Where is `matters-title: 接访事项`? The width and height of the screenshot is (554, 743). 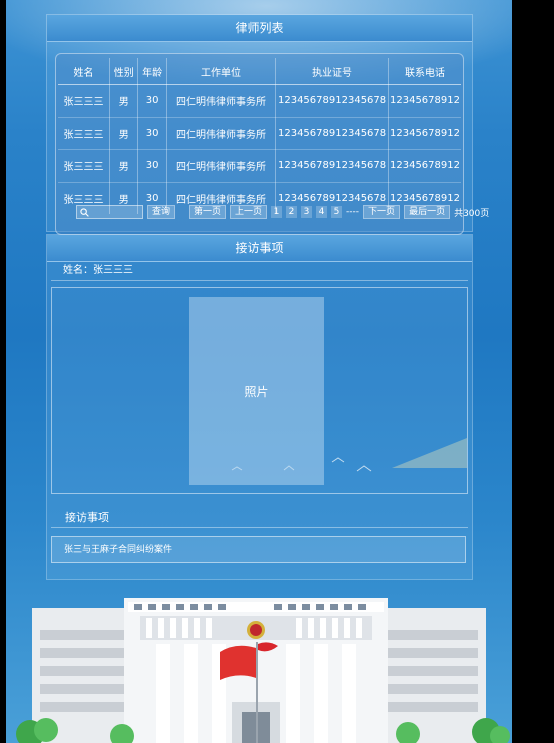
matters-title: 接访事项 is located at coordinates (87, 517).